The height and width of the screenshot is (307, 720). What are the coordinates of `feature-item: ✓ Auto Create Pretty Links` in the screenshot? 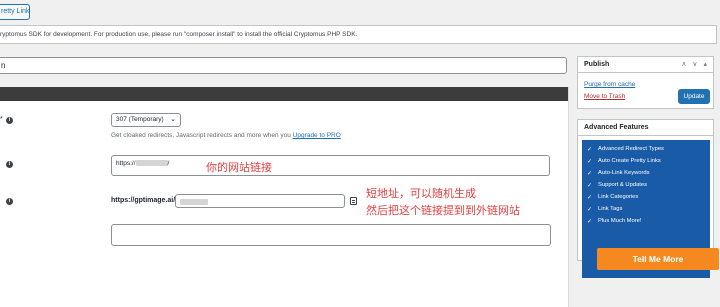 It's located at (624, 161).